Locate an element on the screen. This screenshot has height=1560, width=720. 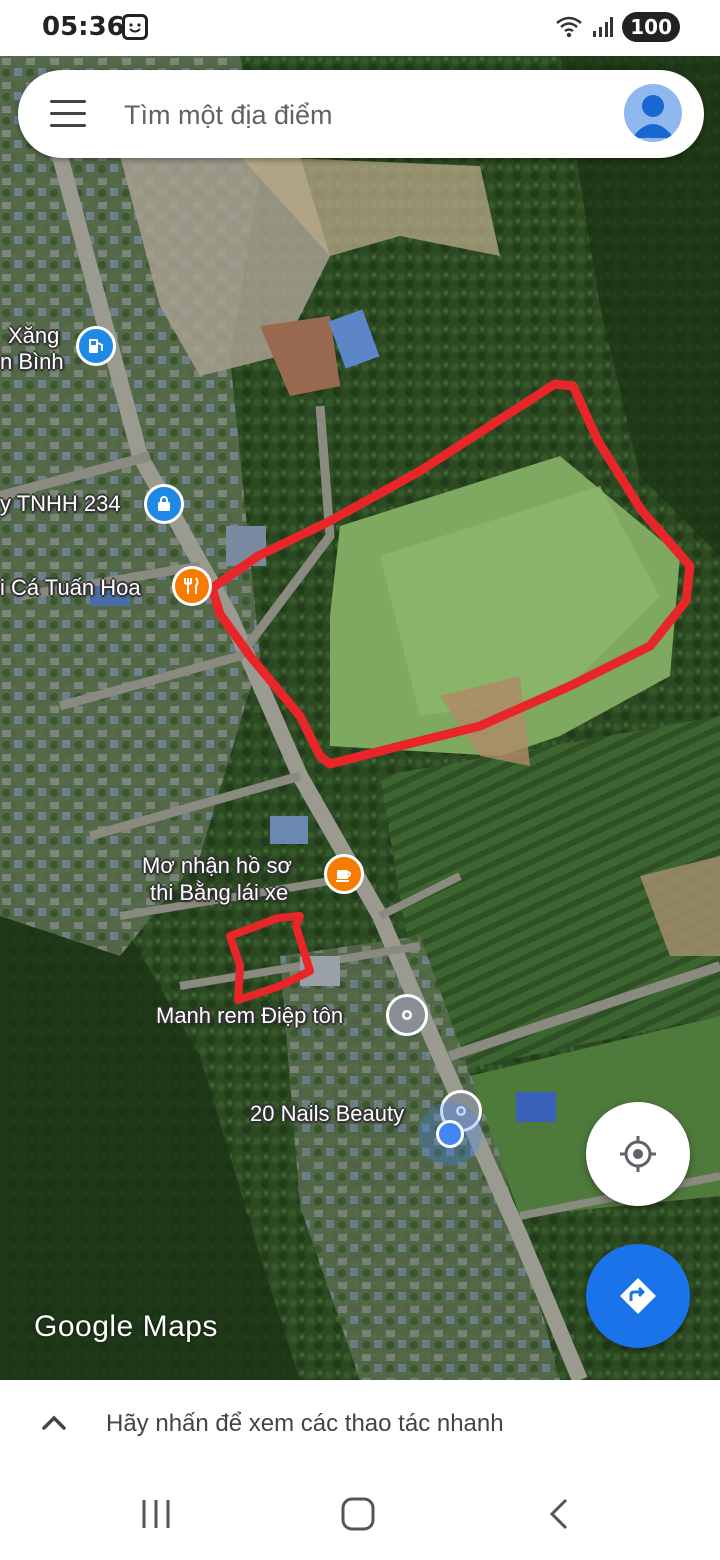
face-icon is located at coordinates (135, 27).